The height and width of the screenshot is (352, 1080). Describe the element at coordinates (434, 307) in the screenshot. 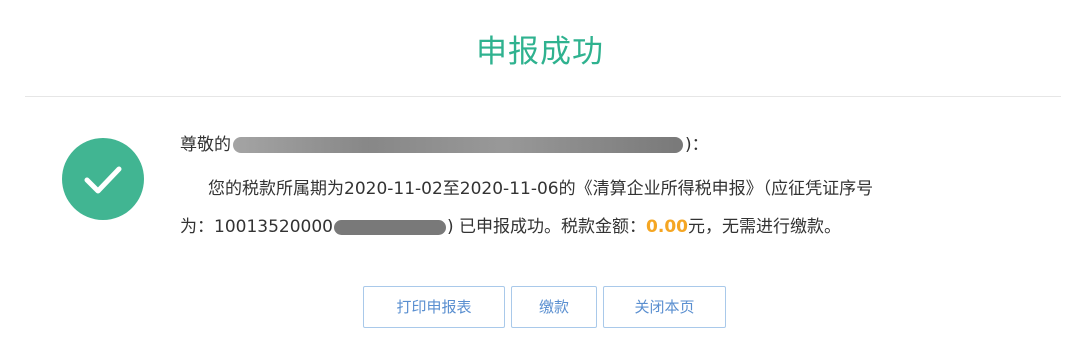

I see `print-declaration-button: 打印申报表` at that location.